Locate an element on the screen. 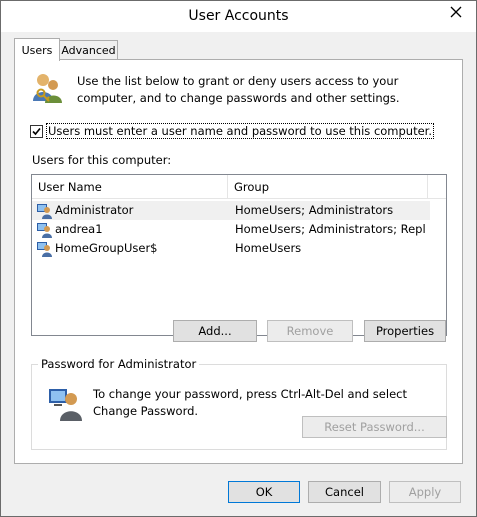 The width and height of the screenshot is (477, 517). group-cell: HomeUsers is located at coordinates (268, 248).